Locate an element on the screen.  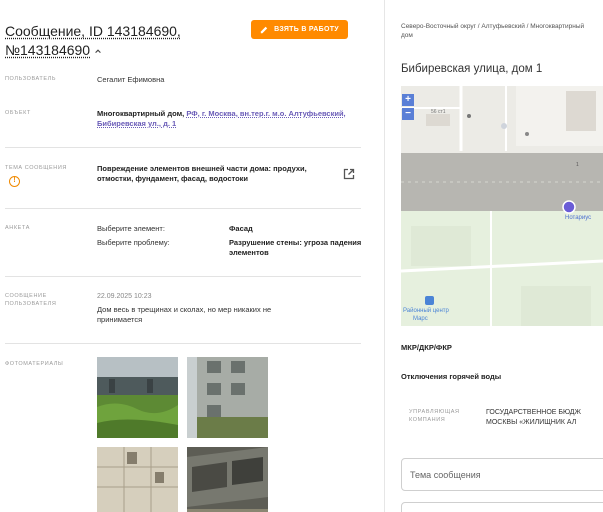
topic-label: ТЕМА СООБЩЕНИЯ is located at coordinates (36, 168).